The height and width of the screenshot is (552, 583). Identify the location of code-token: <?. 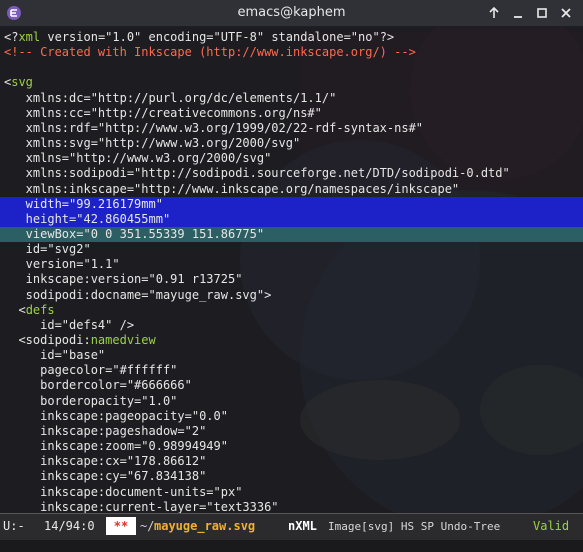
(11, 37).